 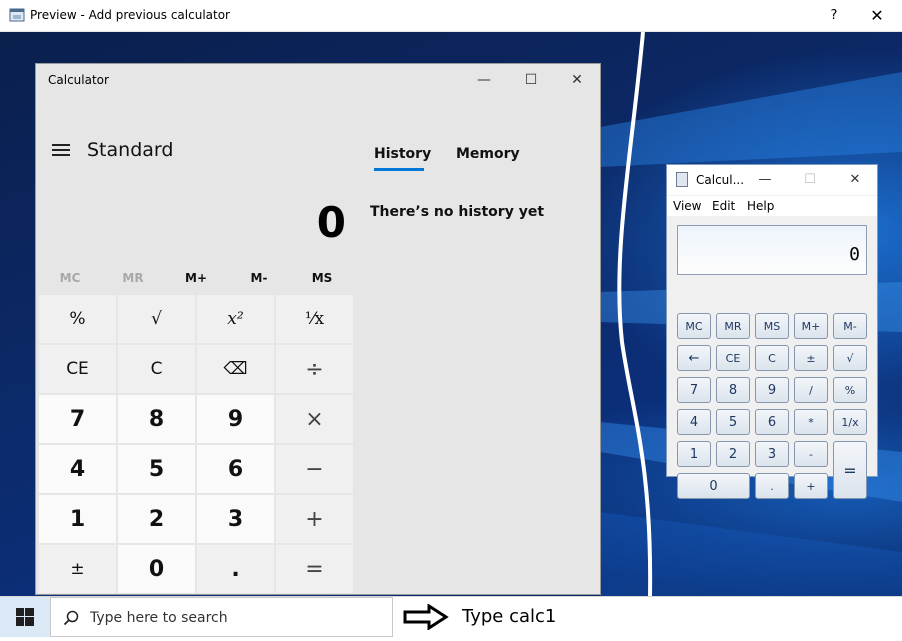 I want to click on search-icon, so click(x=71, y=618).